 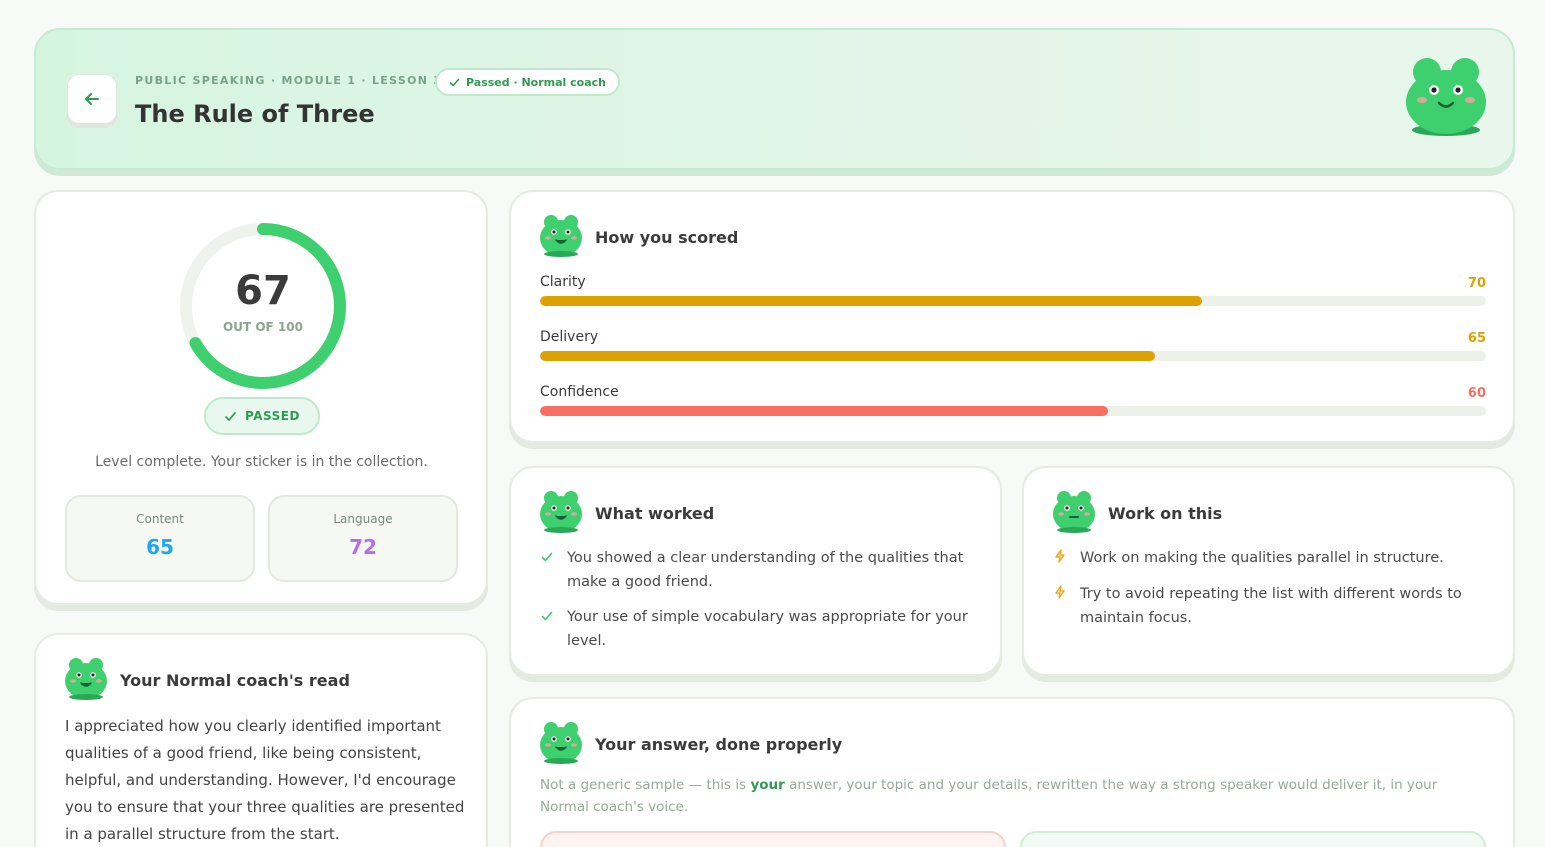 I want to click on content-score-tile: Content 65, so click(x=160, y=538).